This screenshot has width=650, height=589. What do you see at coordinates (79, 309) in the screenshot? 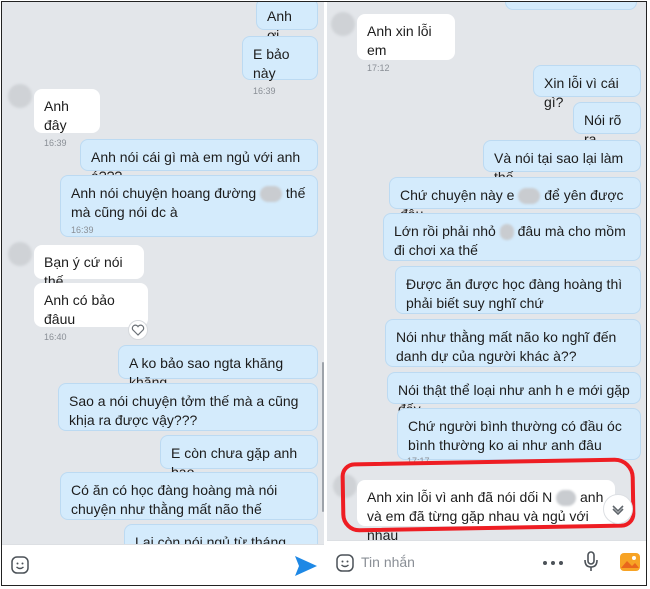
I see `message-text: Anh có bảo đâuu` at bounding box center [79, 309].